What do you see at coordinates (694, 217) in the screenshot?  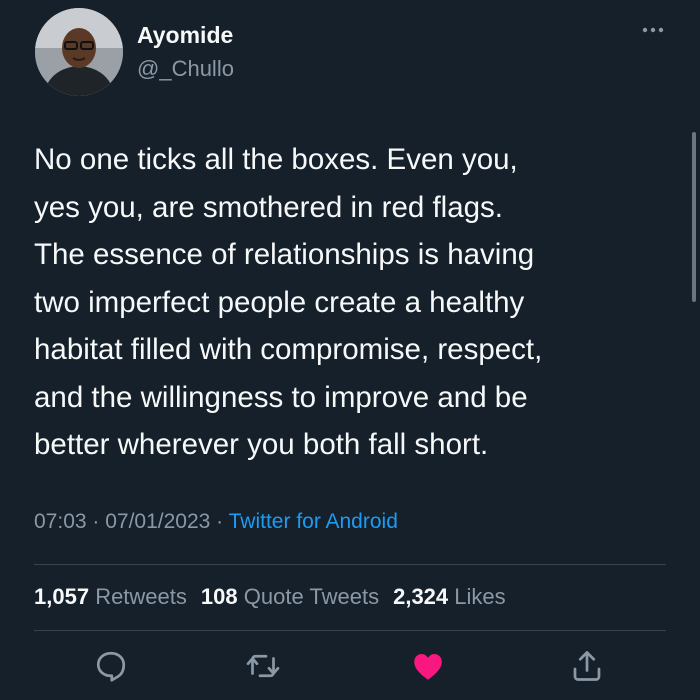 I see `scrollbar` at bounding box center [694, 217].